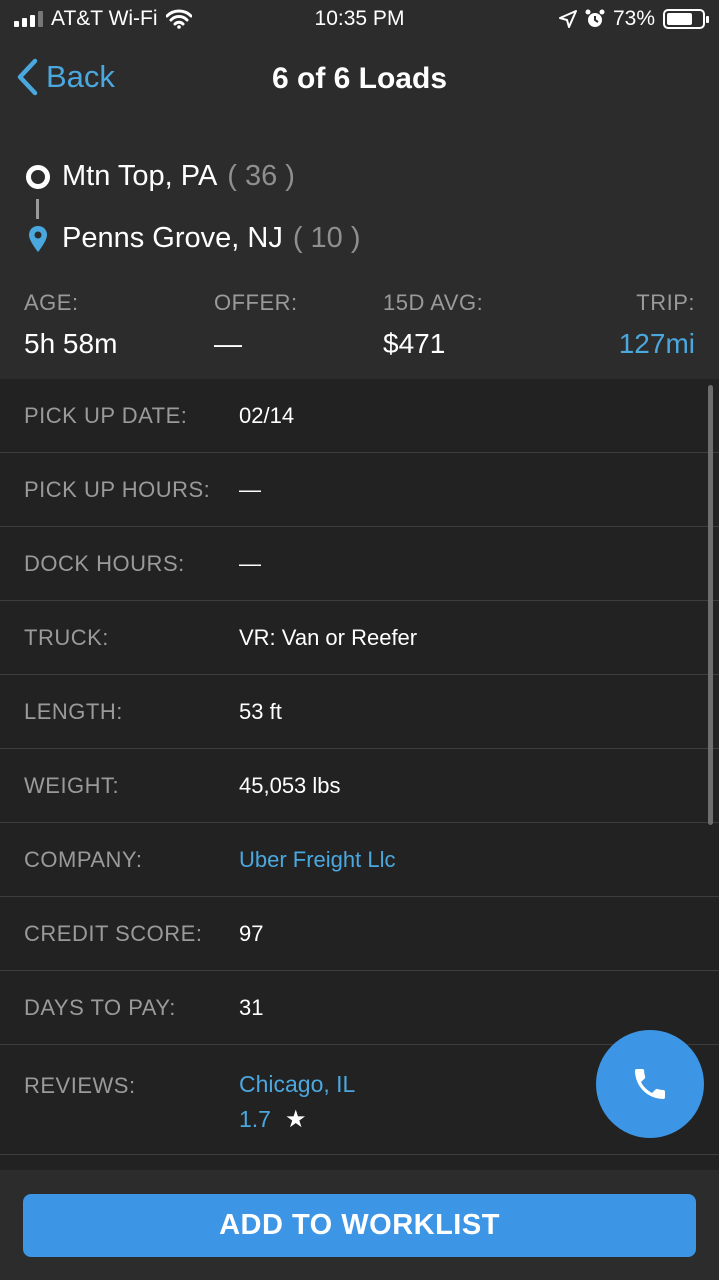  I want to click on company-link: Uber Freight Llc, so click(317, 860).